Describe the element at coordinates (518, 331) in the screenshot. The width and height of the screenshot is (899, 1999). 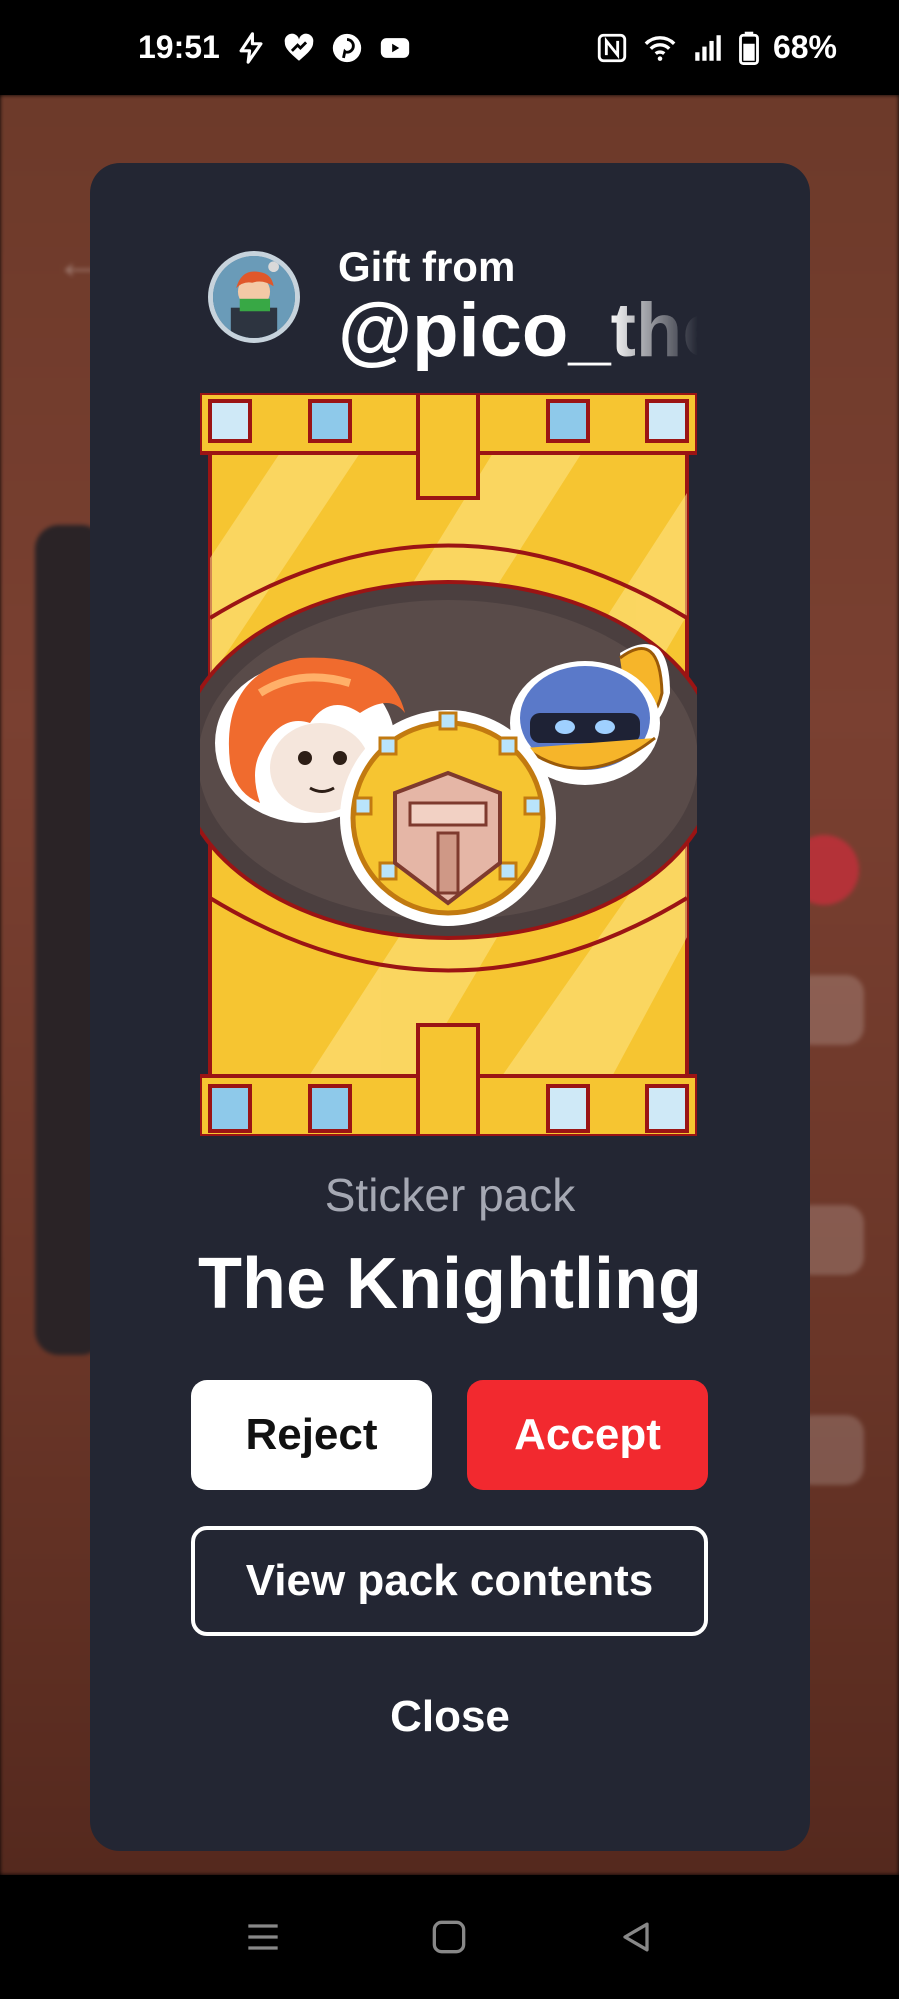
I see `sender-name: @pico_the` at that location.